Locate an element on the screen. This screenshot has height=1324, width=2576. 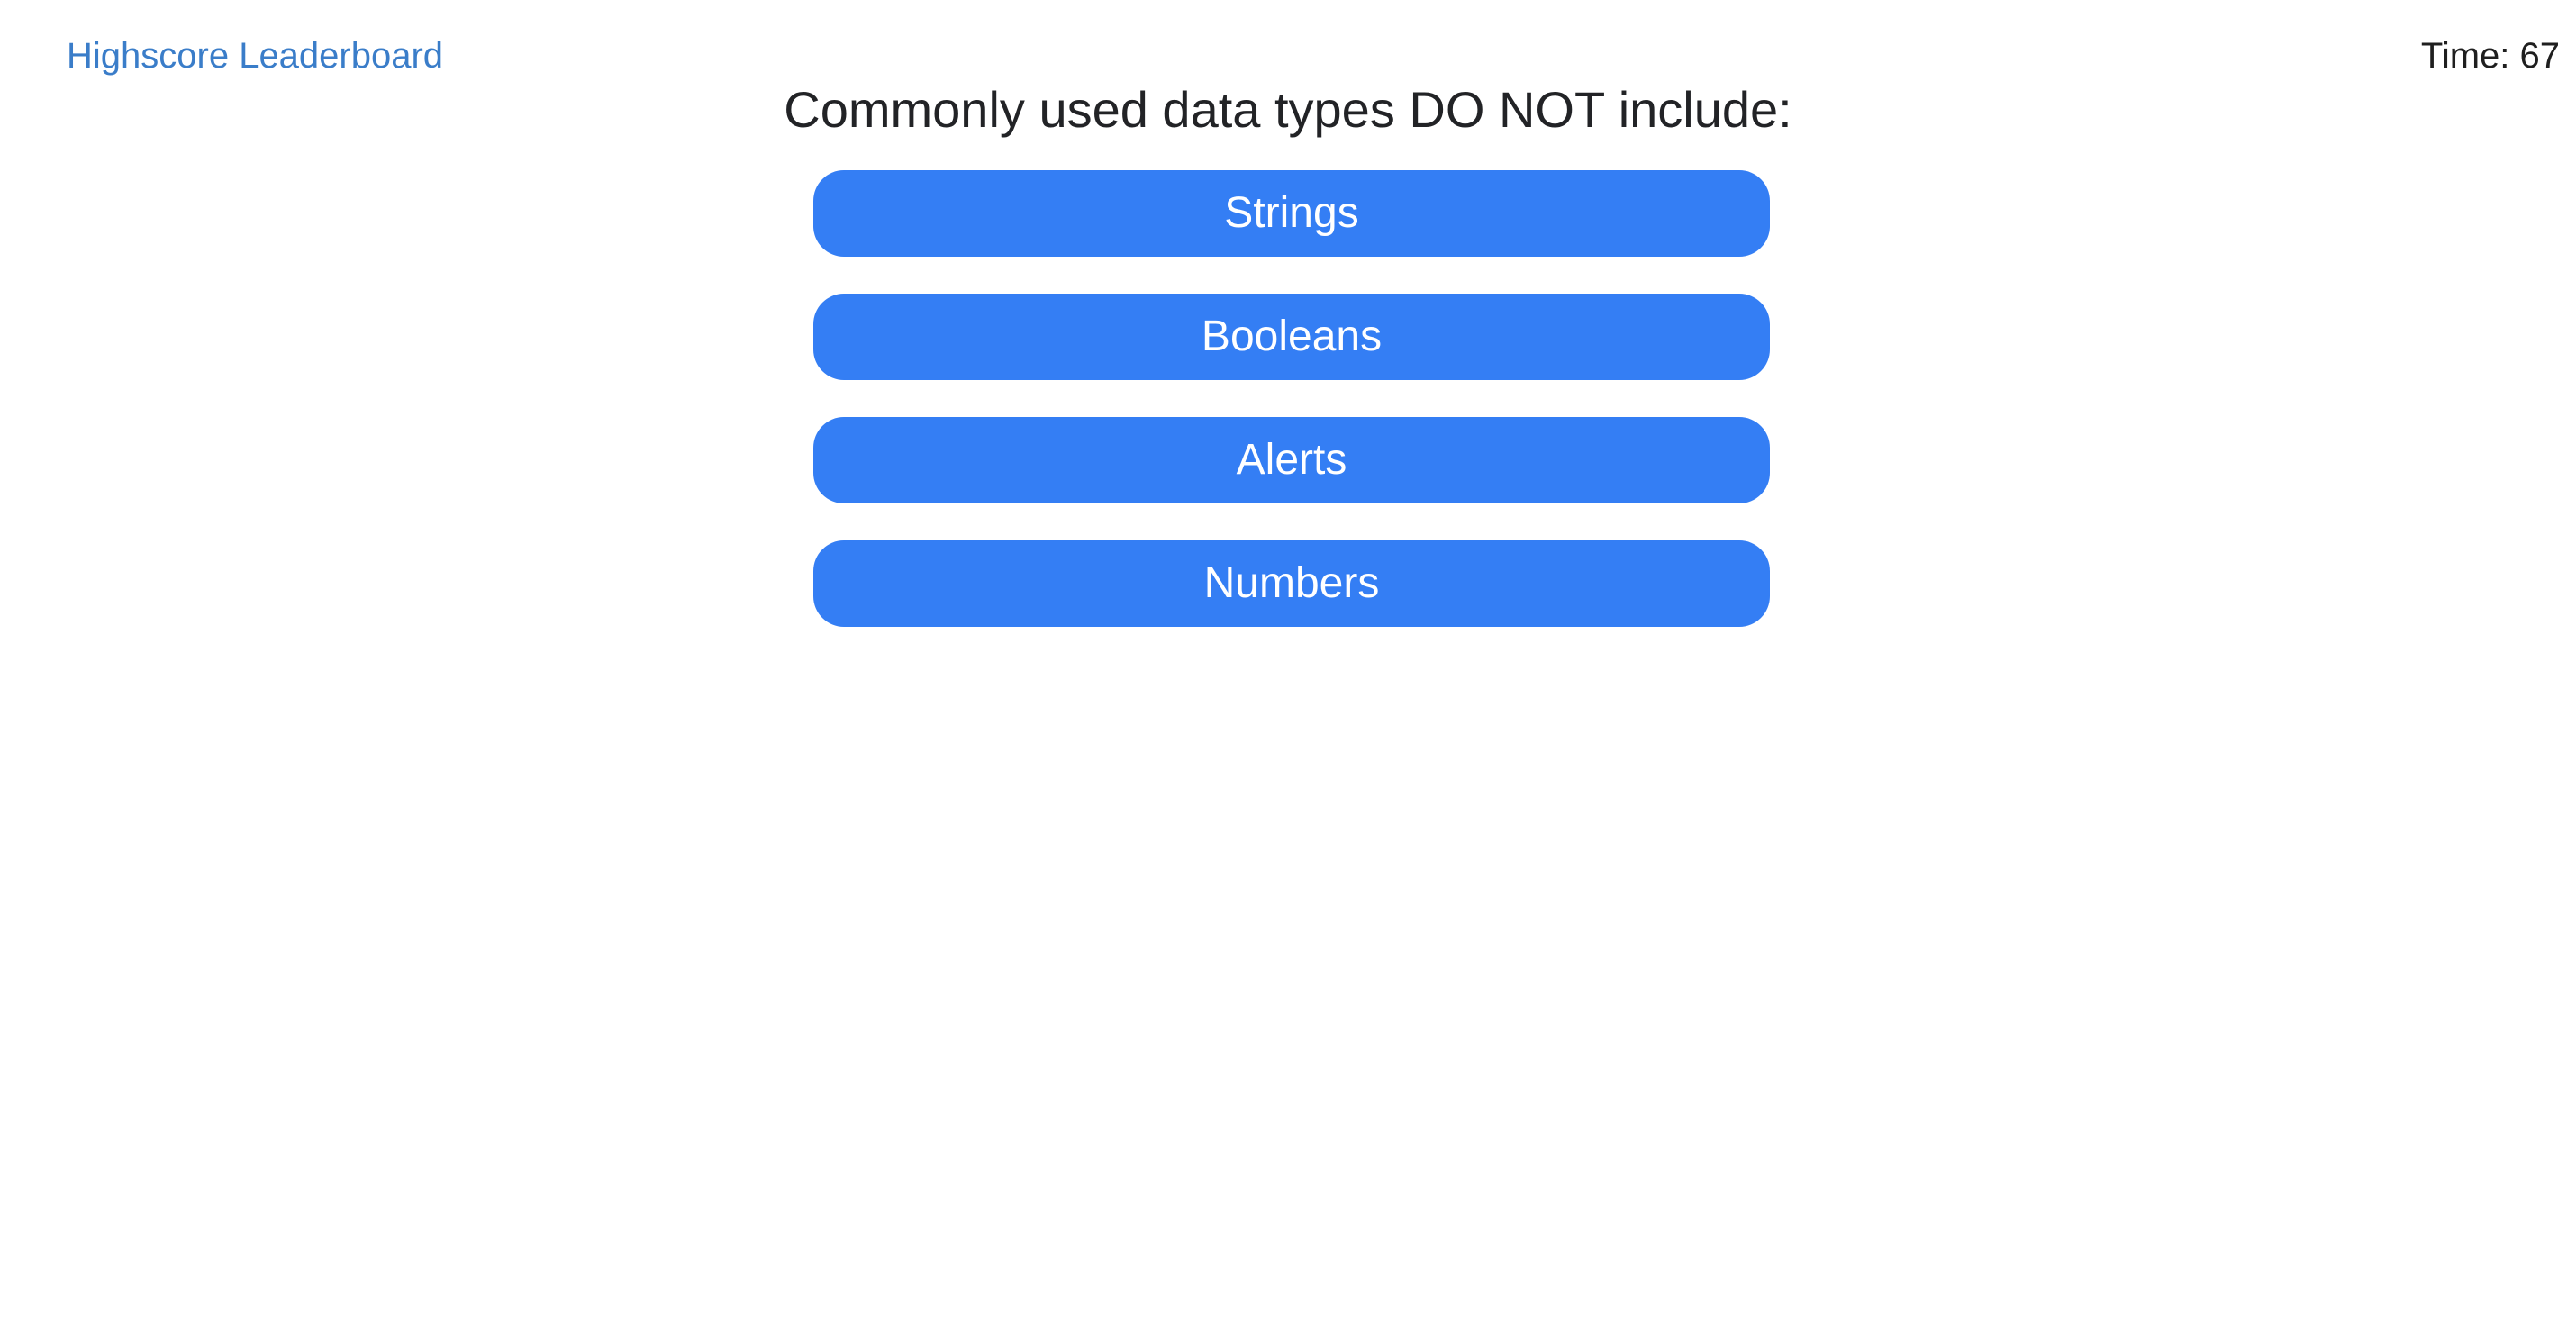
answer-button-alerts: Alerts is located at coordinates (1291, 460).